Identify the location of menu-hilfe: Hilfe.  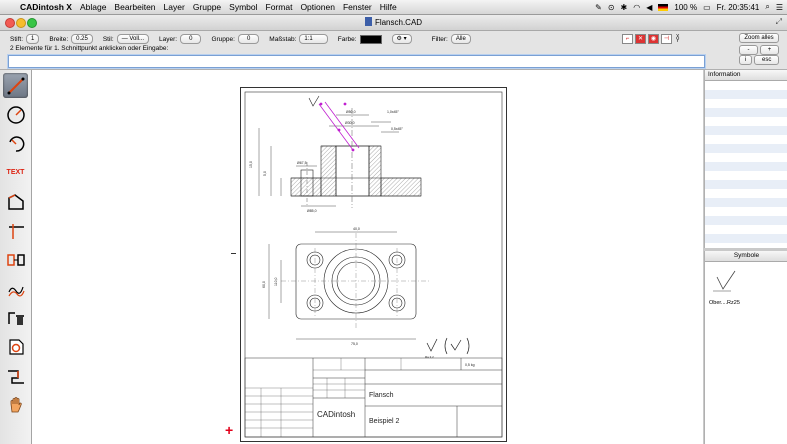
(388, 7).